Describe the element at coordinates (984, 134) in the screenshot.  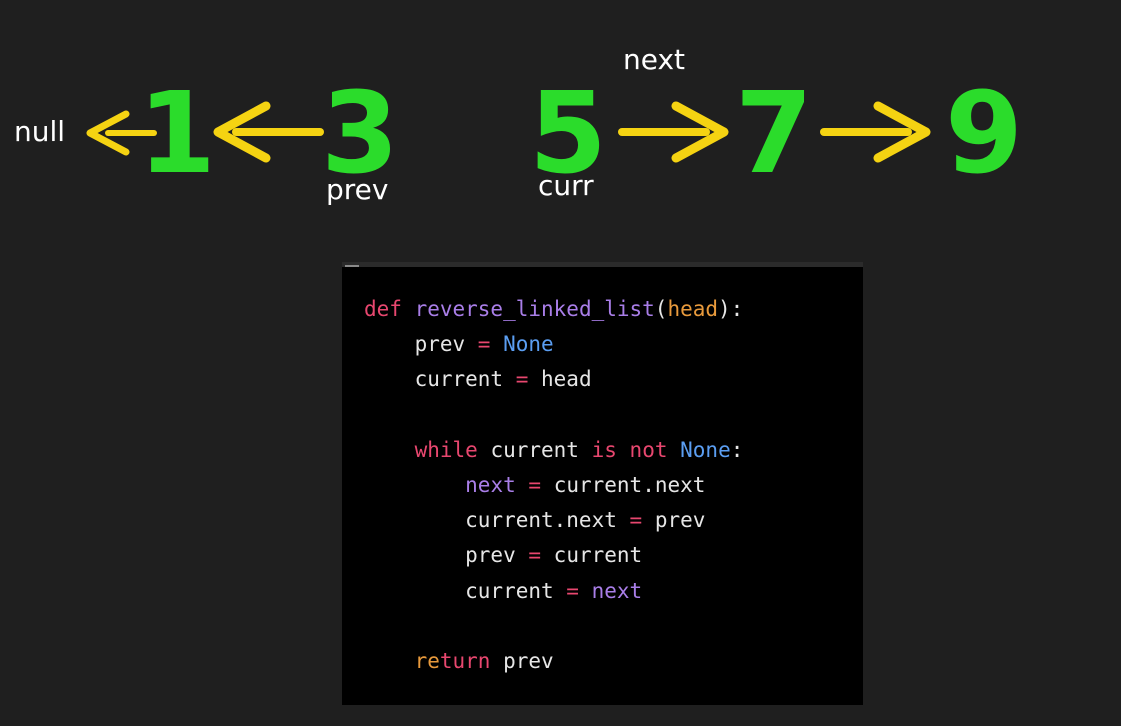
I see `node-9: 9` at that location.